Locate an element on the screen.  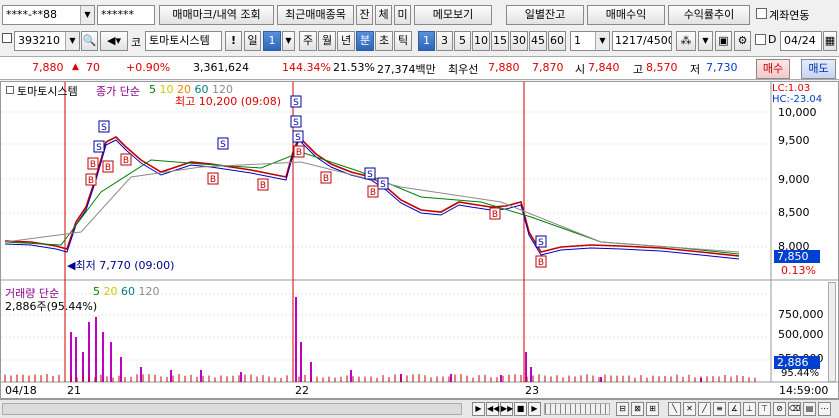
fit-icon: ⊠ is located at coordinates (637, 409).